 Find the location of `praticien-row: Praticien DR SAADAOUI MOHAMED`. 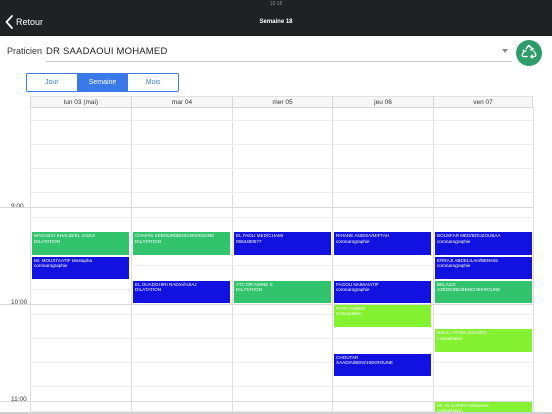

praticien-row: Praticien DR SAADAOUI MOHAMED is located at coordinates (276, 52).